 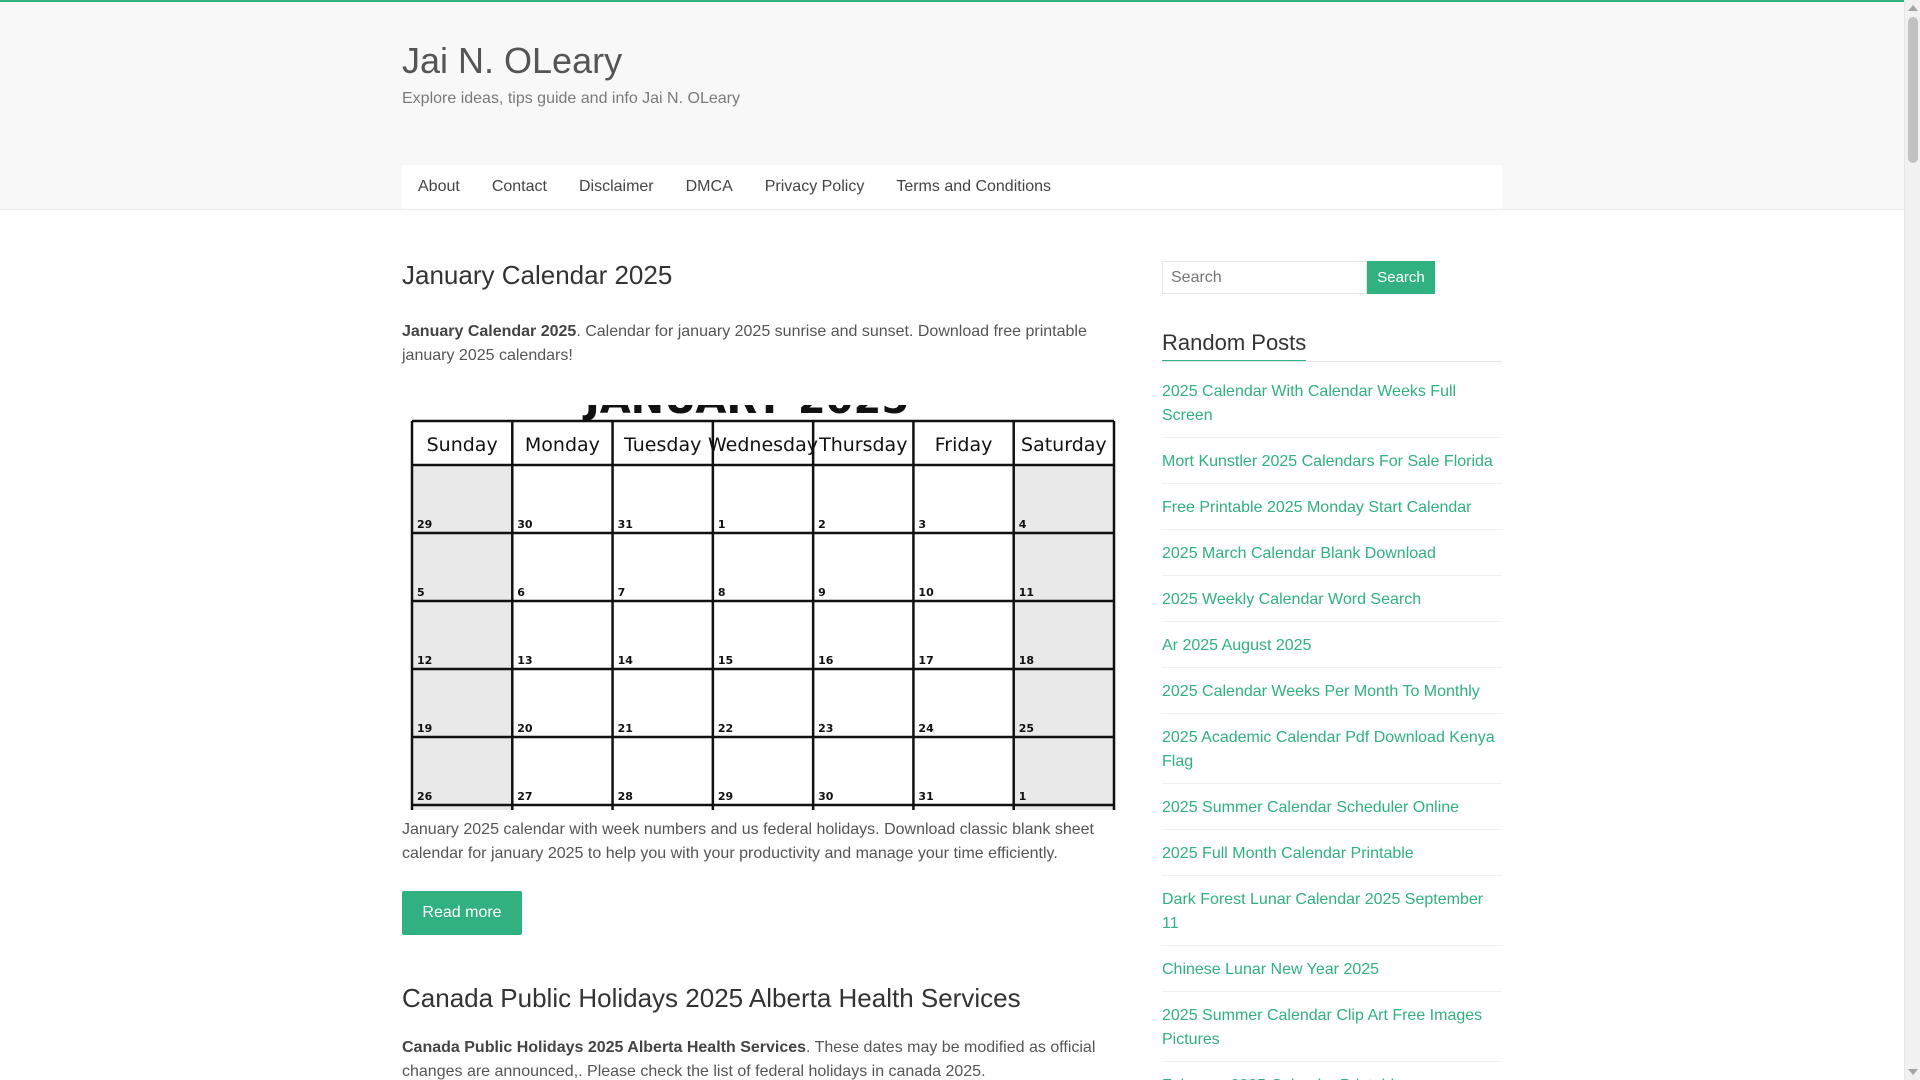 I want to click on calendar-date-number: 4, so click(x=1023, y=524).